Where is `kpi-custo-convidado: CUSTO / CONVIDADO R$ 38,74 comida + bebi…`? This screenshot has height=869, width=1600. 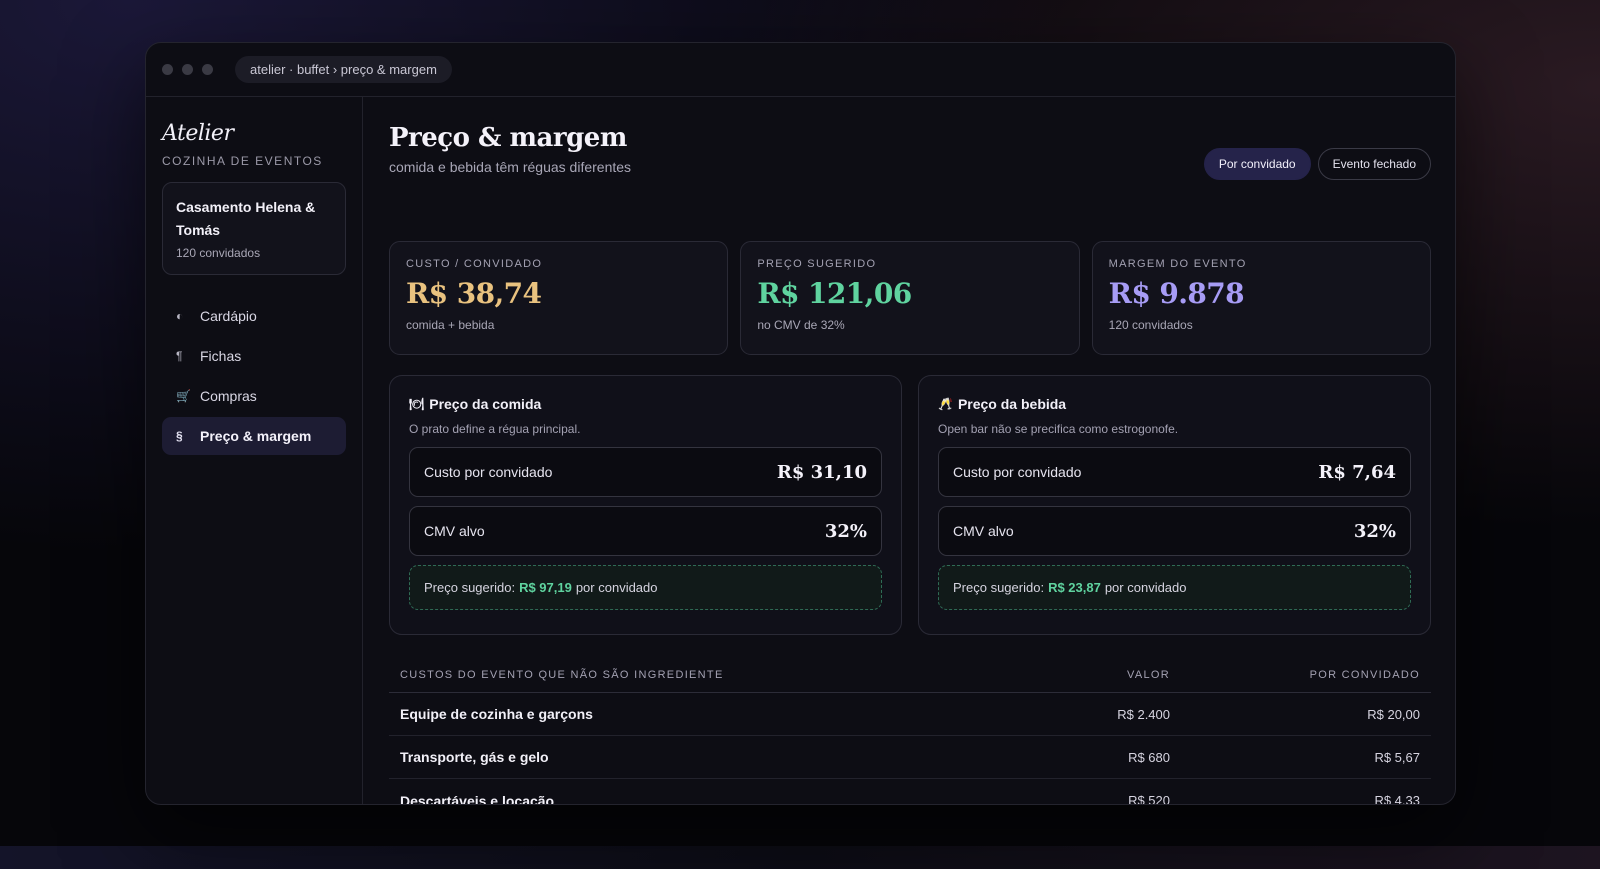 kpi-custo-convidado: CUSTO / CONVIDADO R$ 38,74 comida + bebi… is located at coordinates (559, 298).